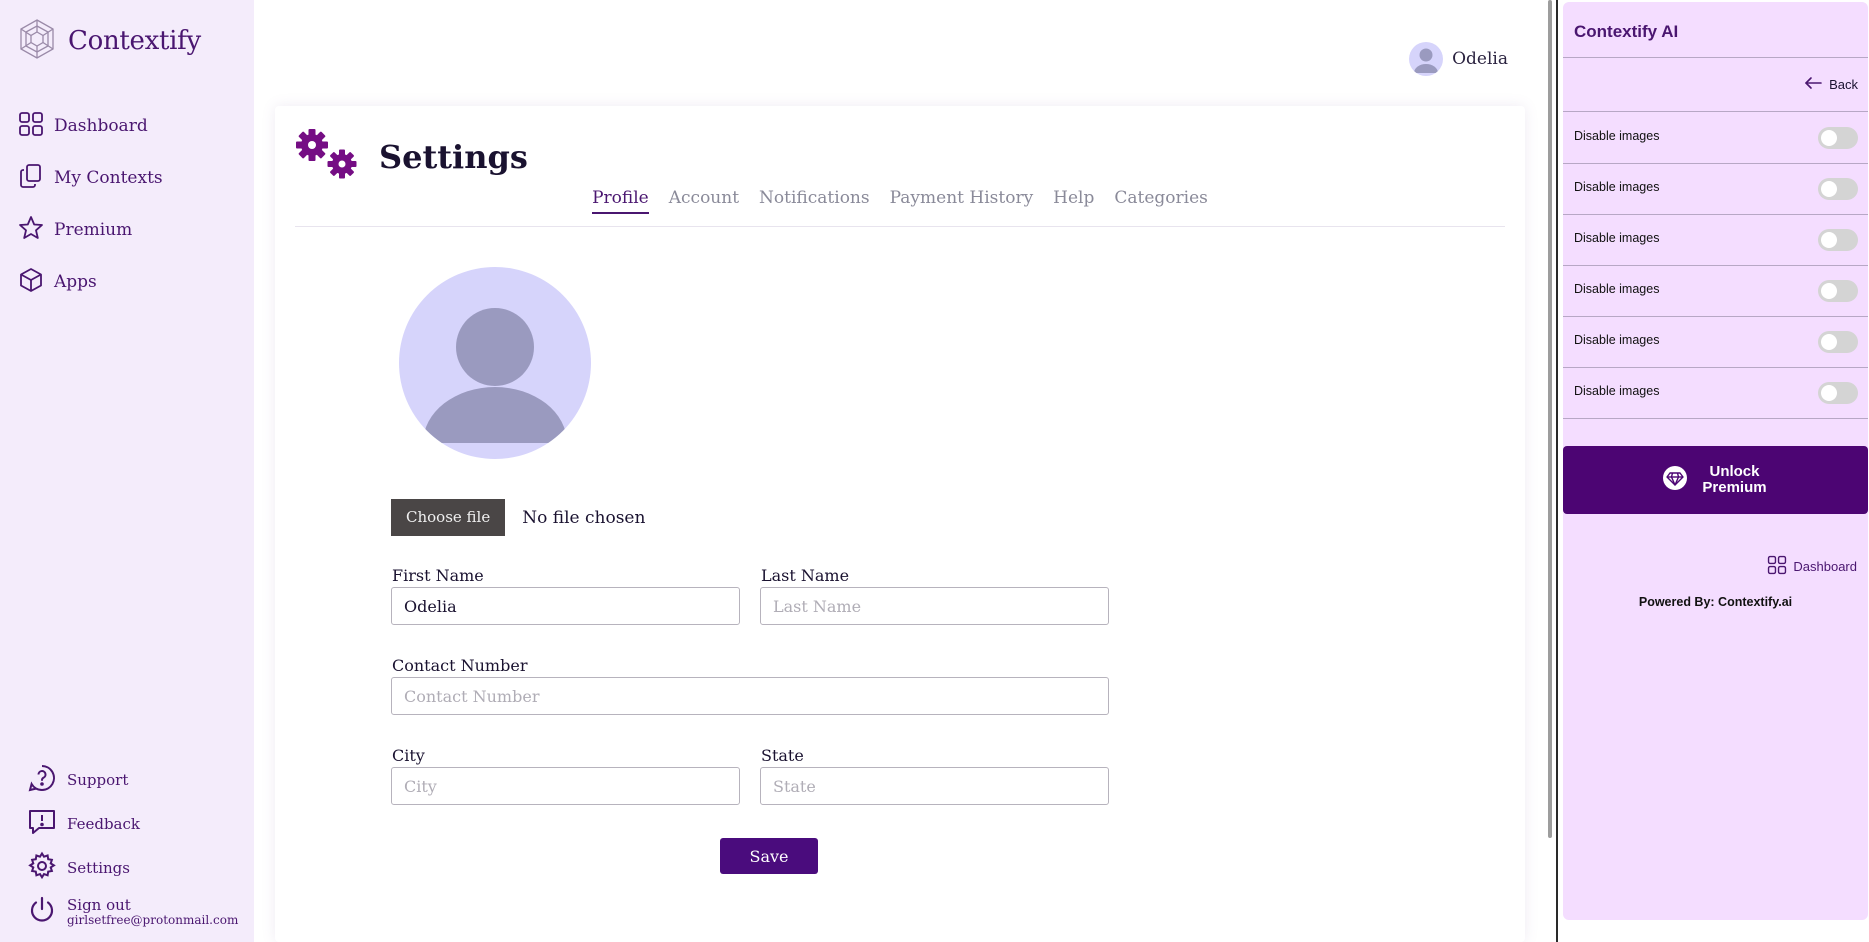 This screenshot has width=1869, height=942. I want to click on settings-header: Settings, so click(411, 157).